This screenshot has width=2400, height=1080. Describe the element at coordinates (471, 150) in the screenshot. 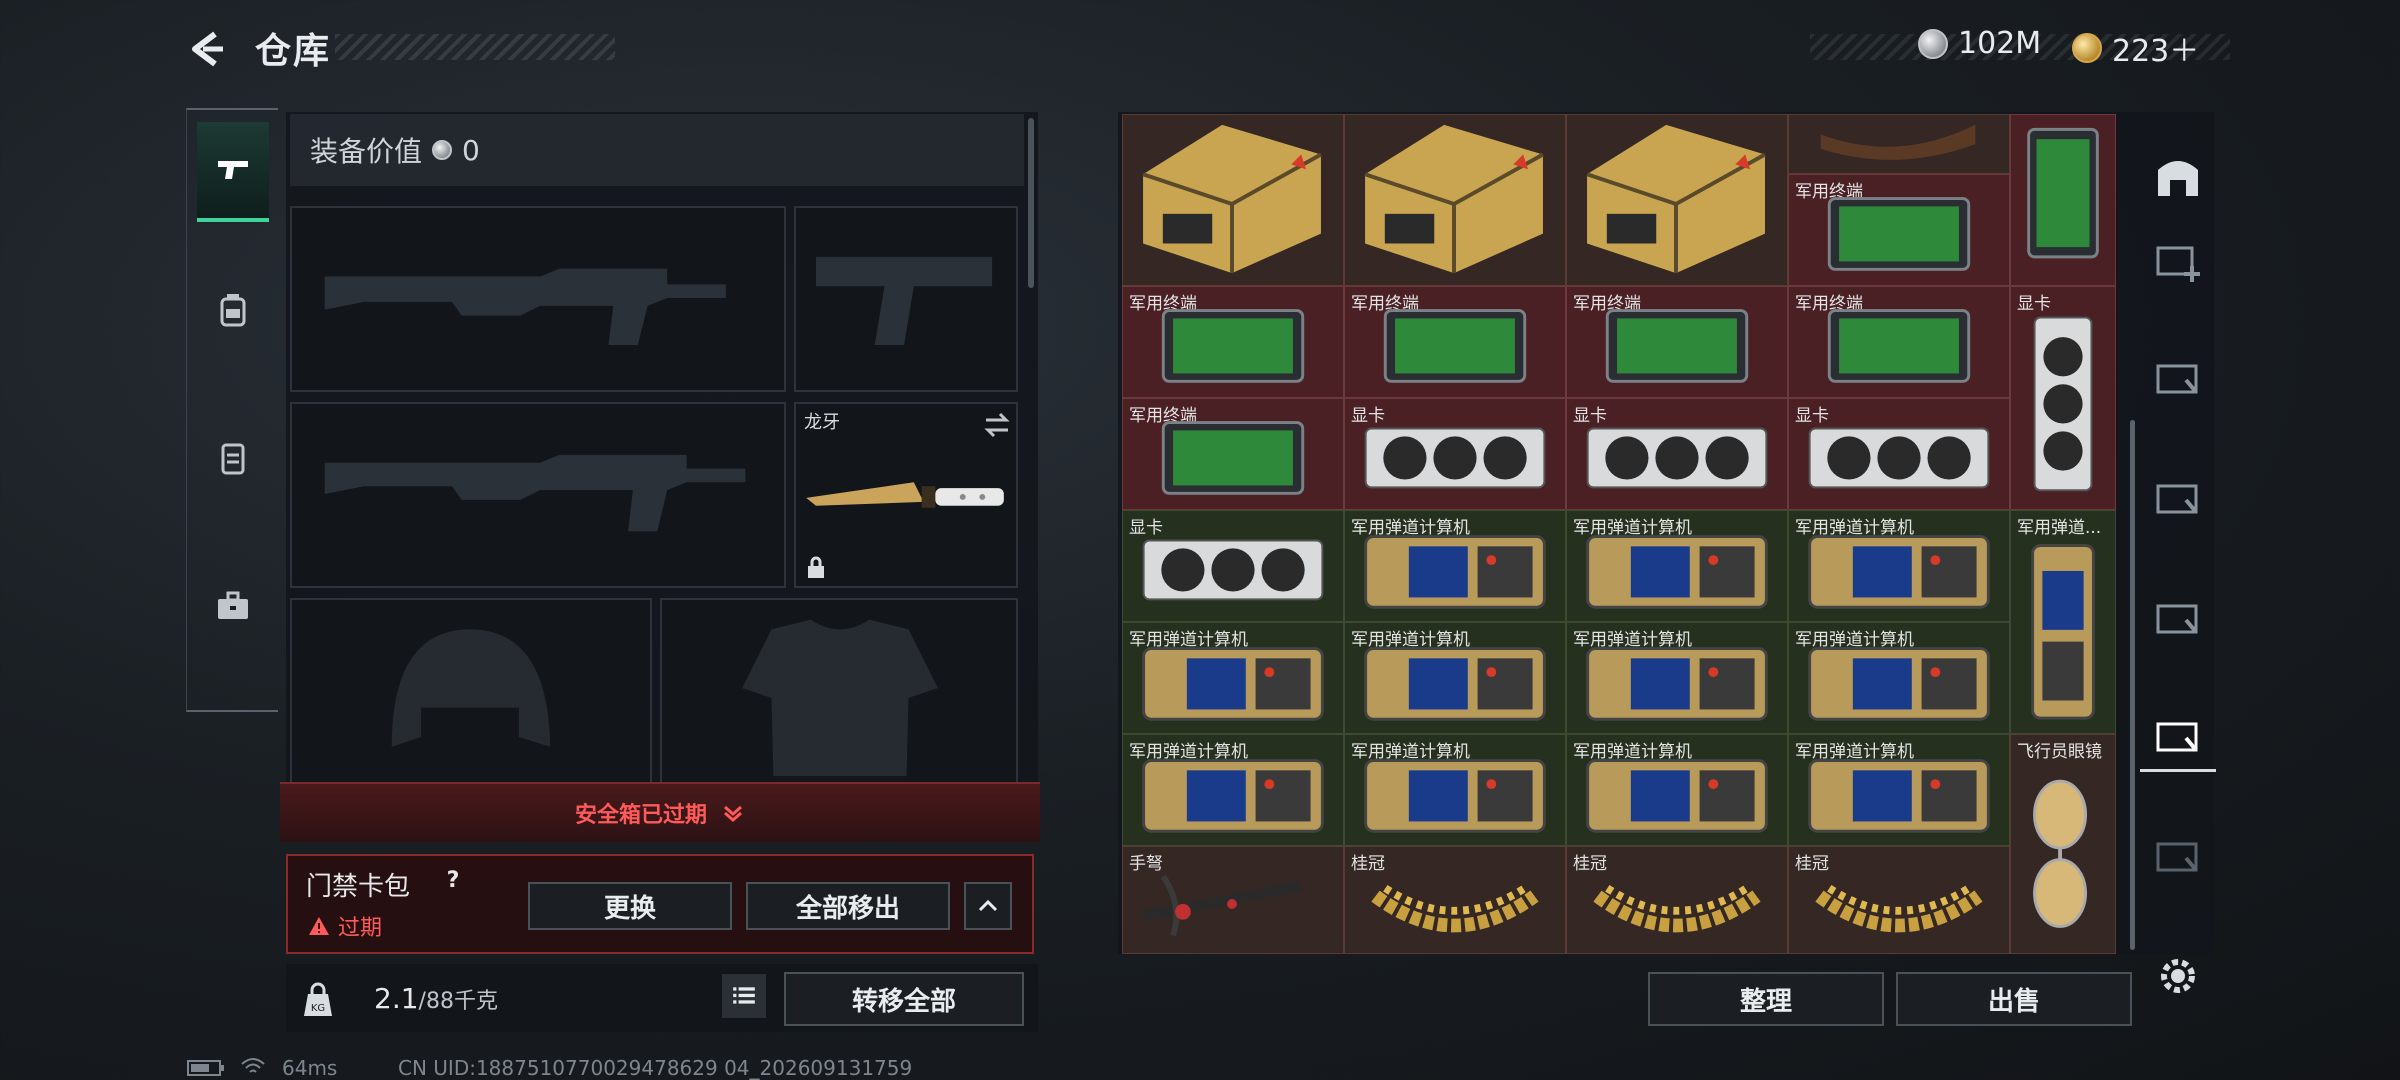

I see `equipment-value: 0` at that location.